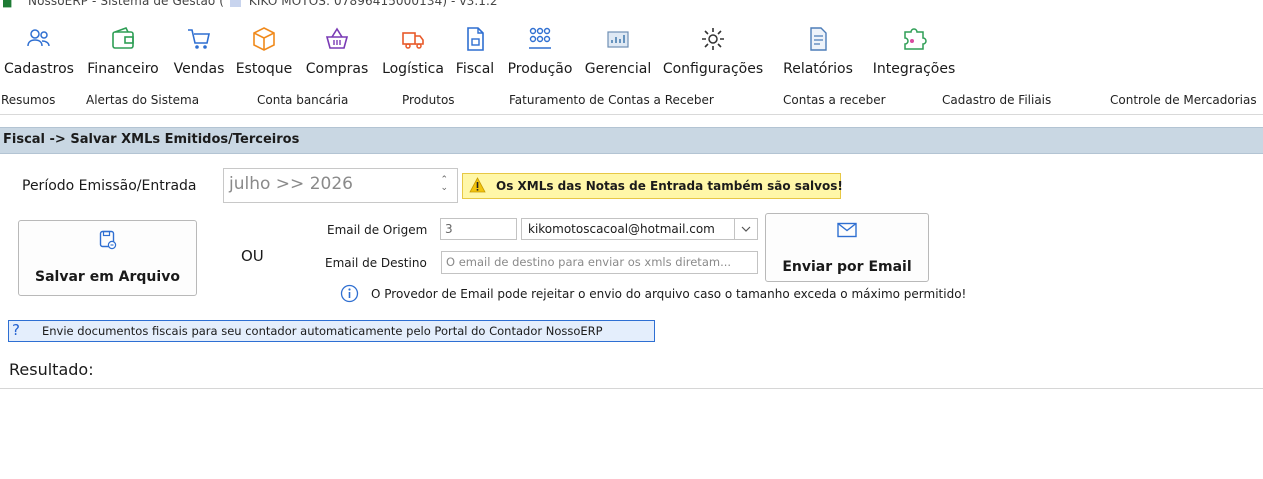  Describe the element at coordinates (413, 69) in the screenshot. I see `module-label: Logística` at that location.